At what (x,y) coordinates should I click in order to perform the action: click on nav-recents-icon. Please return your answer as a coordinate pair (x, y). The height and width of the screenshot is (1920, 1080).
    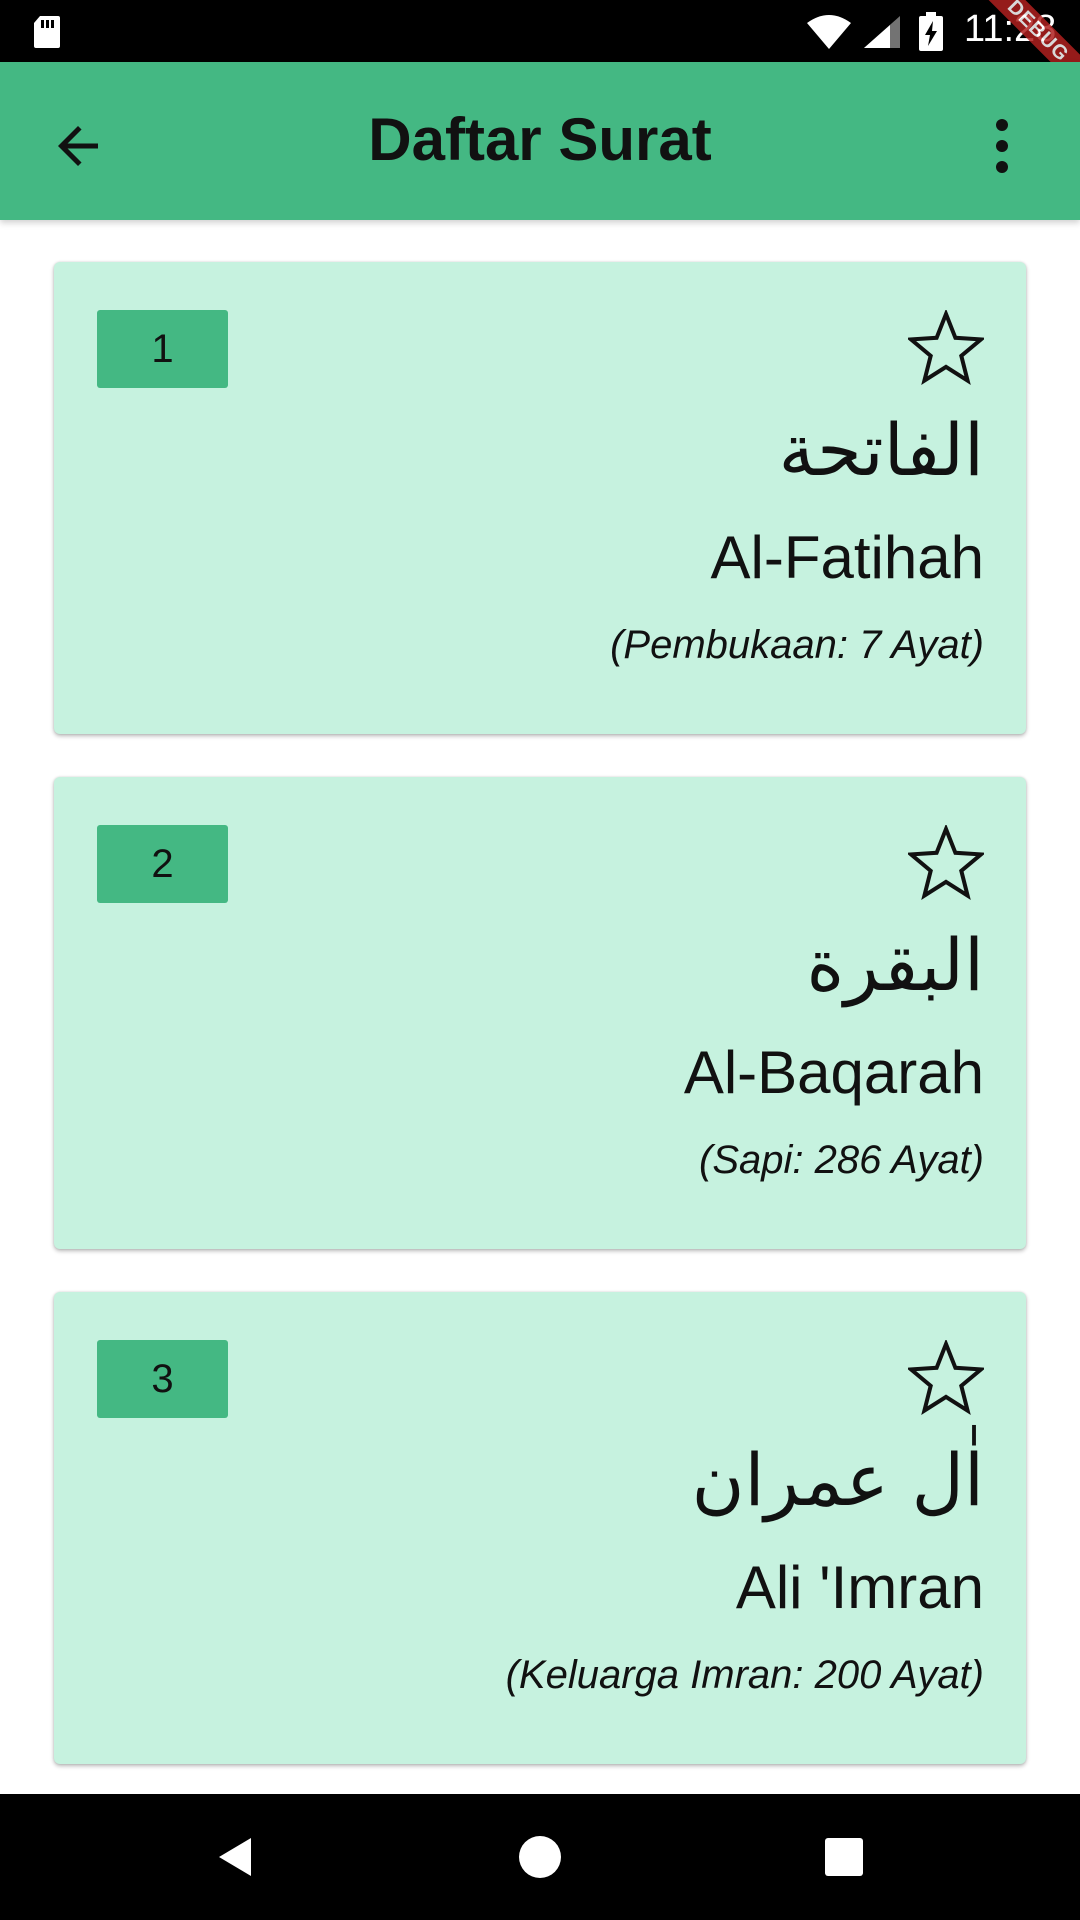
    Looking at the image, I should click on (844, 1857).